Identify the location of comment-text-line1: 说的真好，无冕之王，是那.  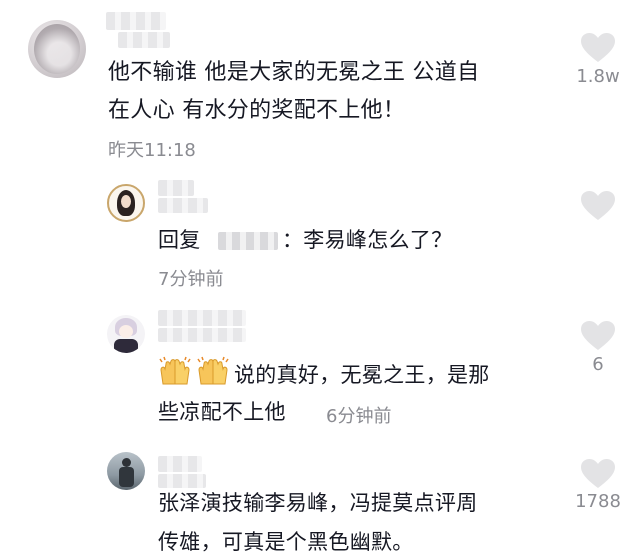
(362, 375).